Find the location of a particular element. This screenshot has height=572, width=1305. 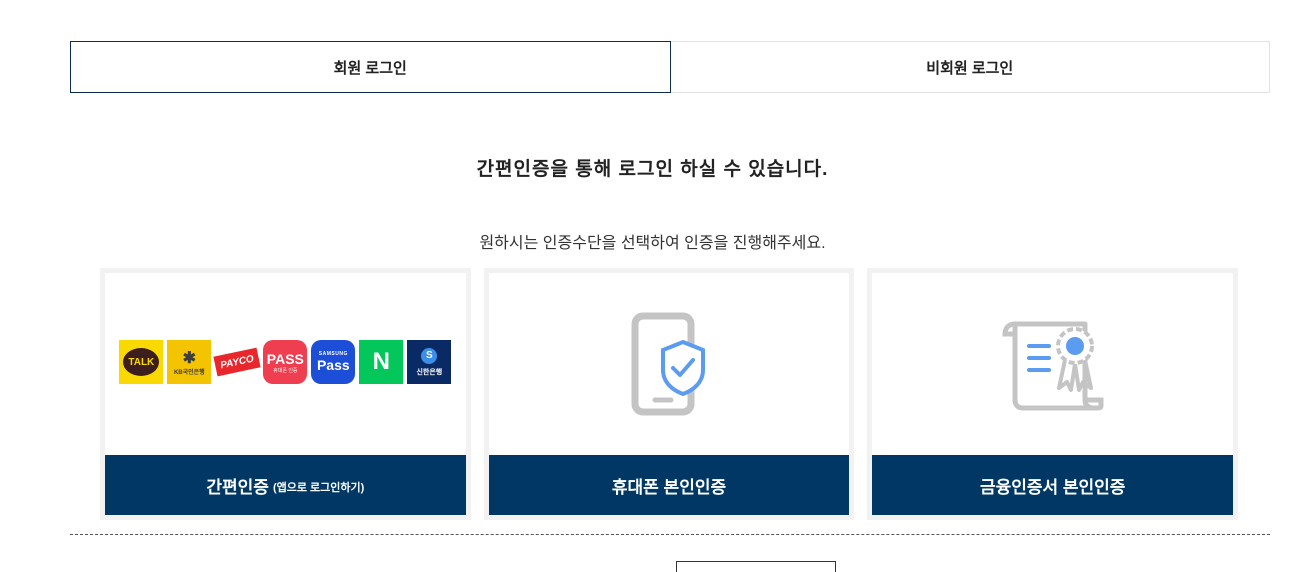

shinhan-bank-logo-icon: S 신한은행 is located at coordinates (429, 362).